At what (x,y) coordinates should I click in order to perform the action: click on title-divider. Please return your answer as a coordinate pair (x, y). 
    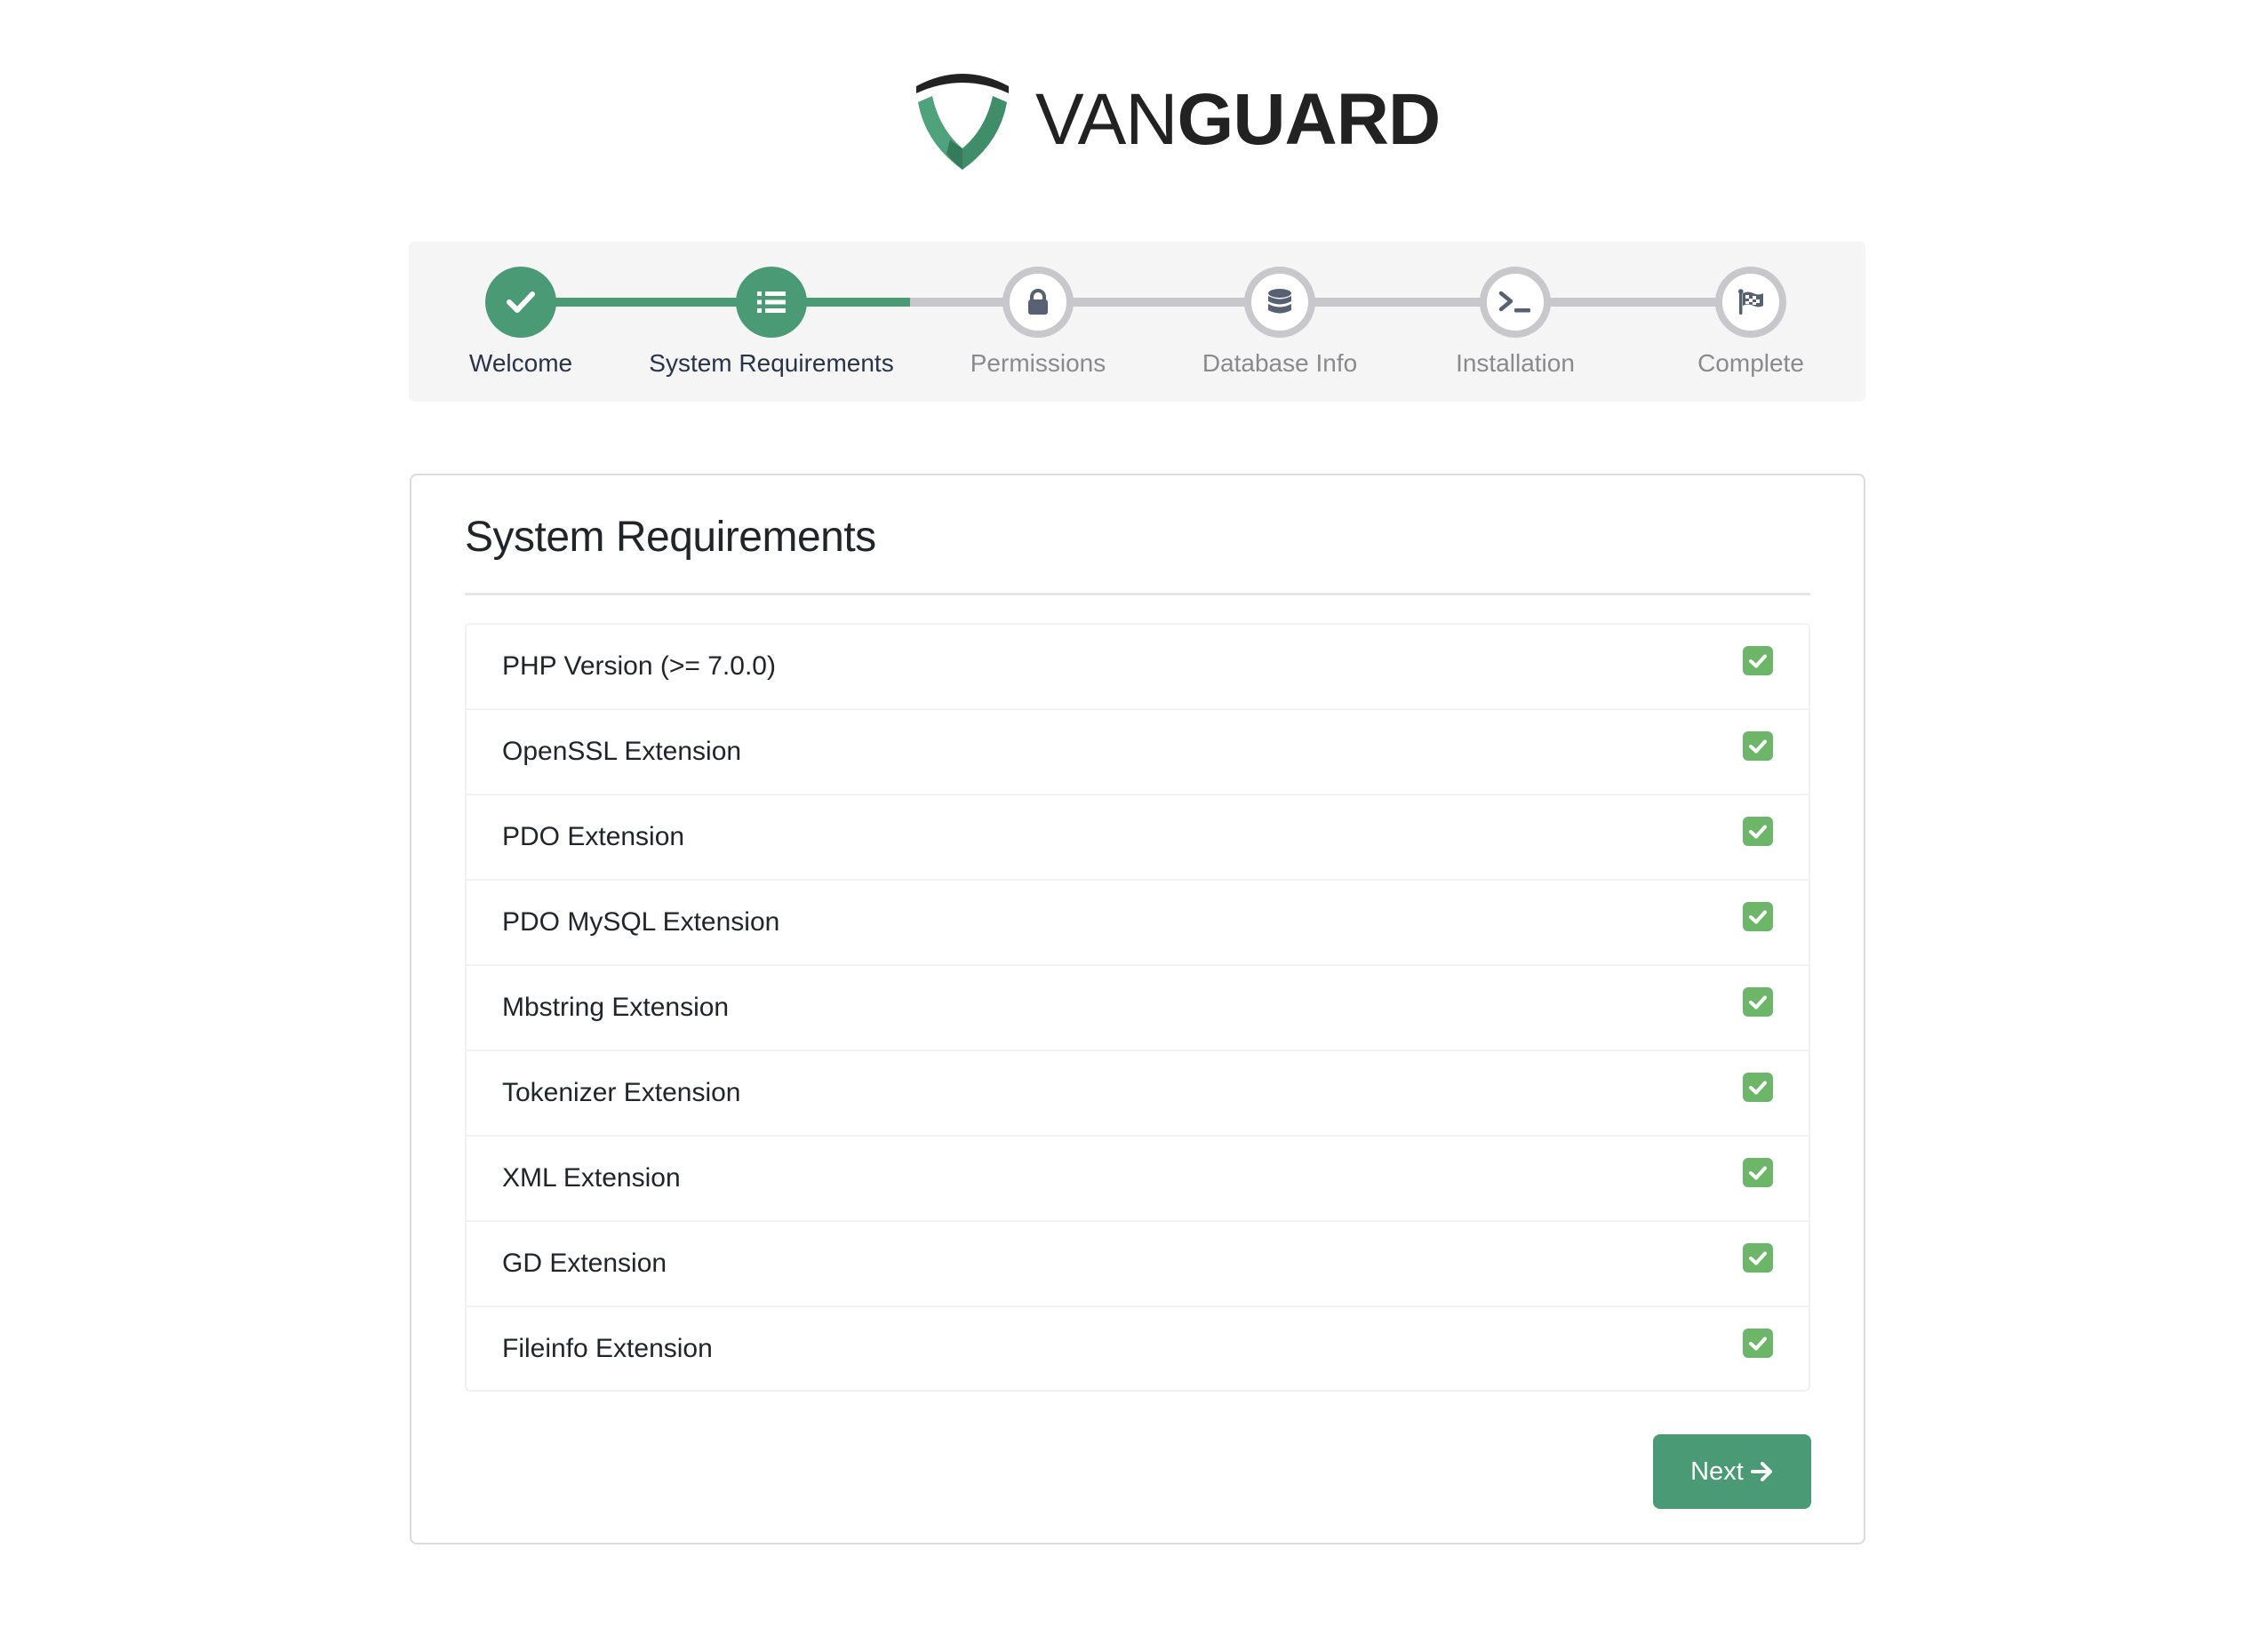
    Looking at the image, I should click on (1137, 594).